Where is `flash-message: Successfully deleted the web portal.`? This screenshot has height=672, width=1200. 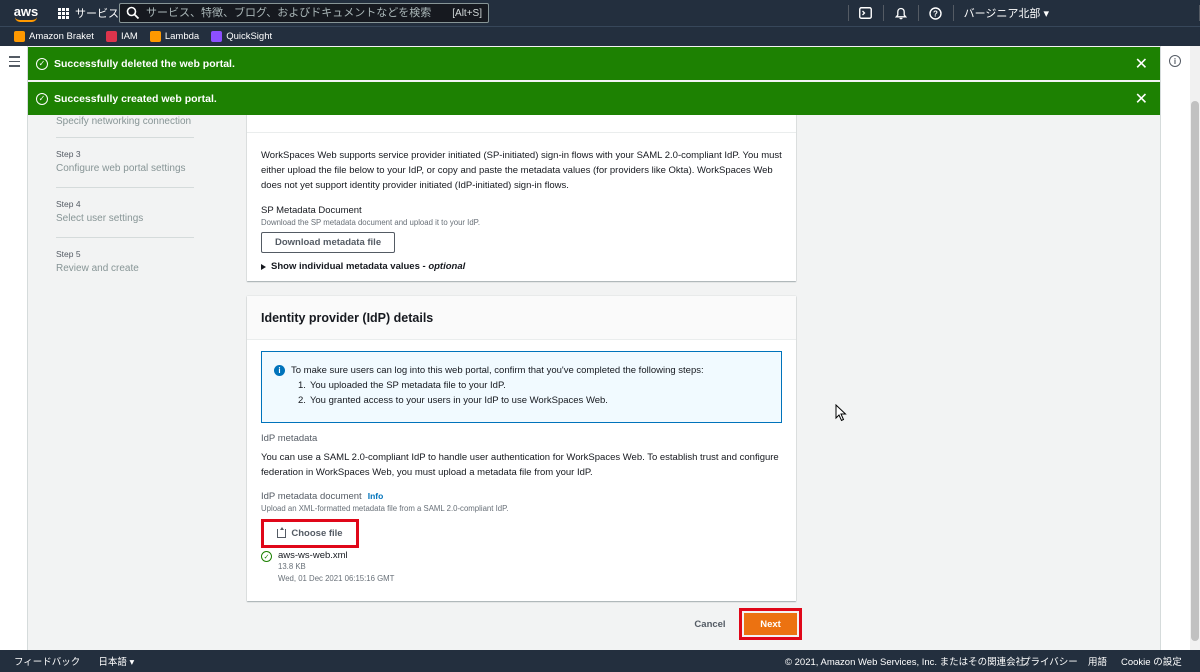
flash-message: Successfully deleted the web portal. is located at coordinates (144, 63).